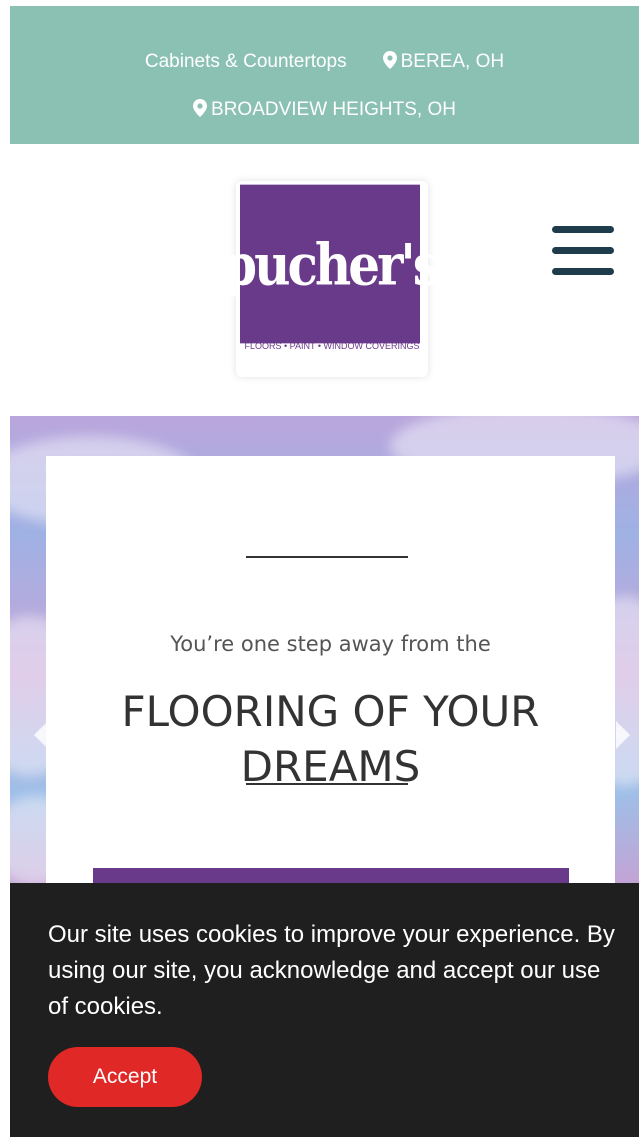 The height and width of the screenshot is (1137, 639). Describe the element at coordinates (330, 739) in the screenshot. I see `hero-title: FLOORING OF YOUR DREAMS` at that location.